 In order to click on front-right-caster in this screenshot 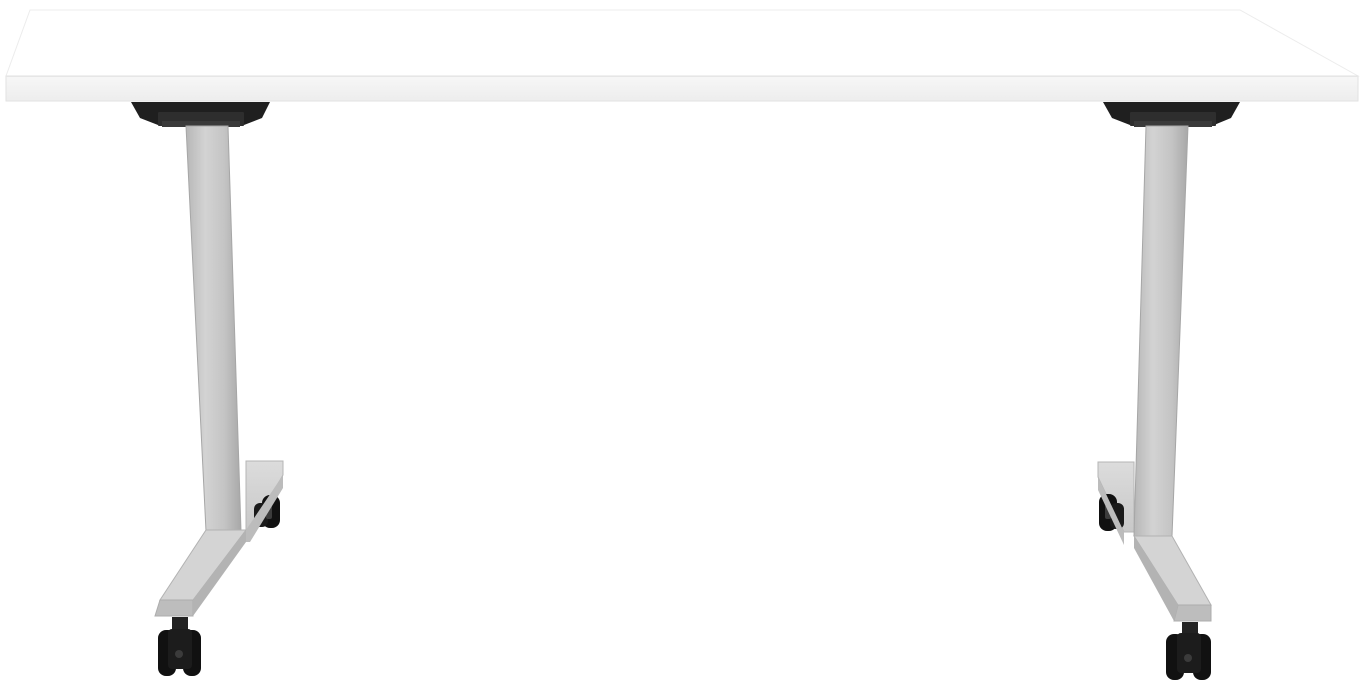, I will do `click(1188, 651)`.